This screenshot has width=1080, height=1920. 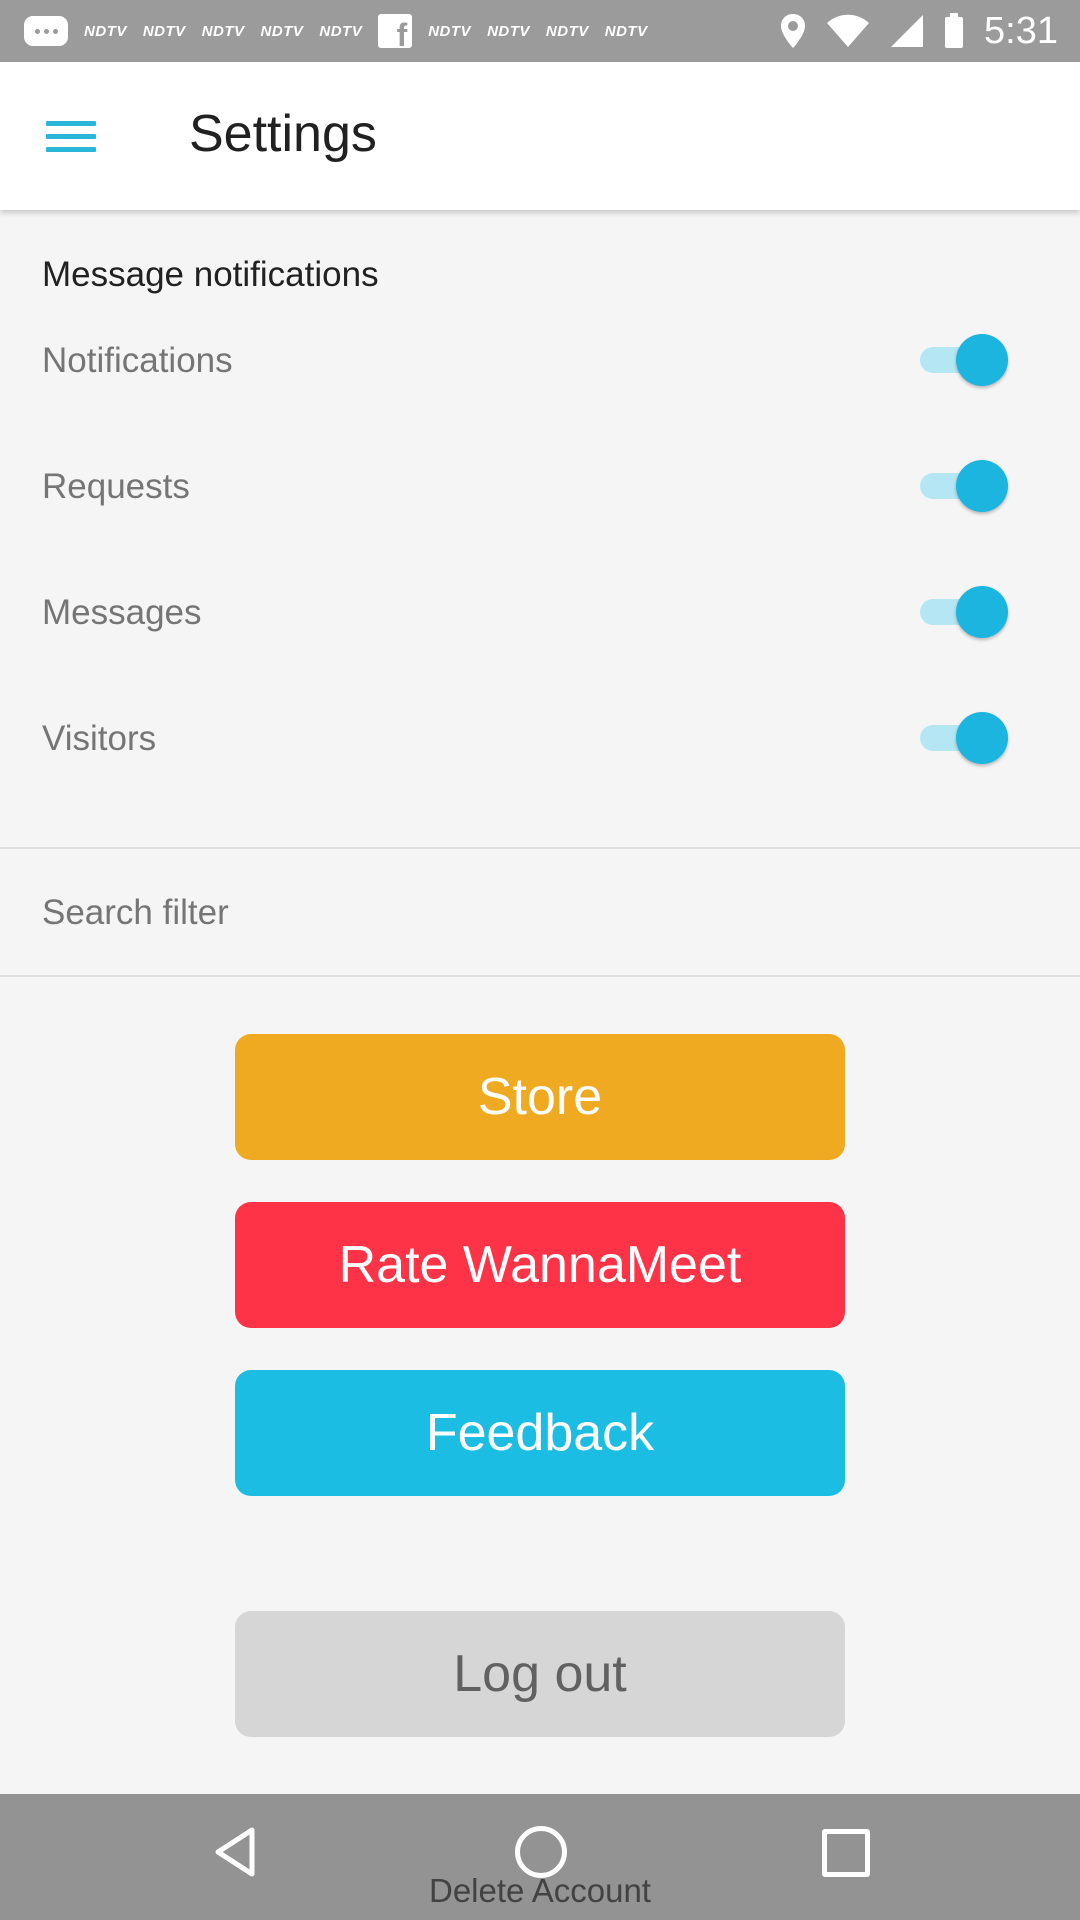 What do you see at coordinates (122, 612) in the screenshot?
I see `setting-label: Messages` at bounding box center [122, 612].